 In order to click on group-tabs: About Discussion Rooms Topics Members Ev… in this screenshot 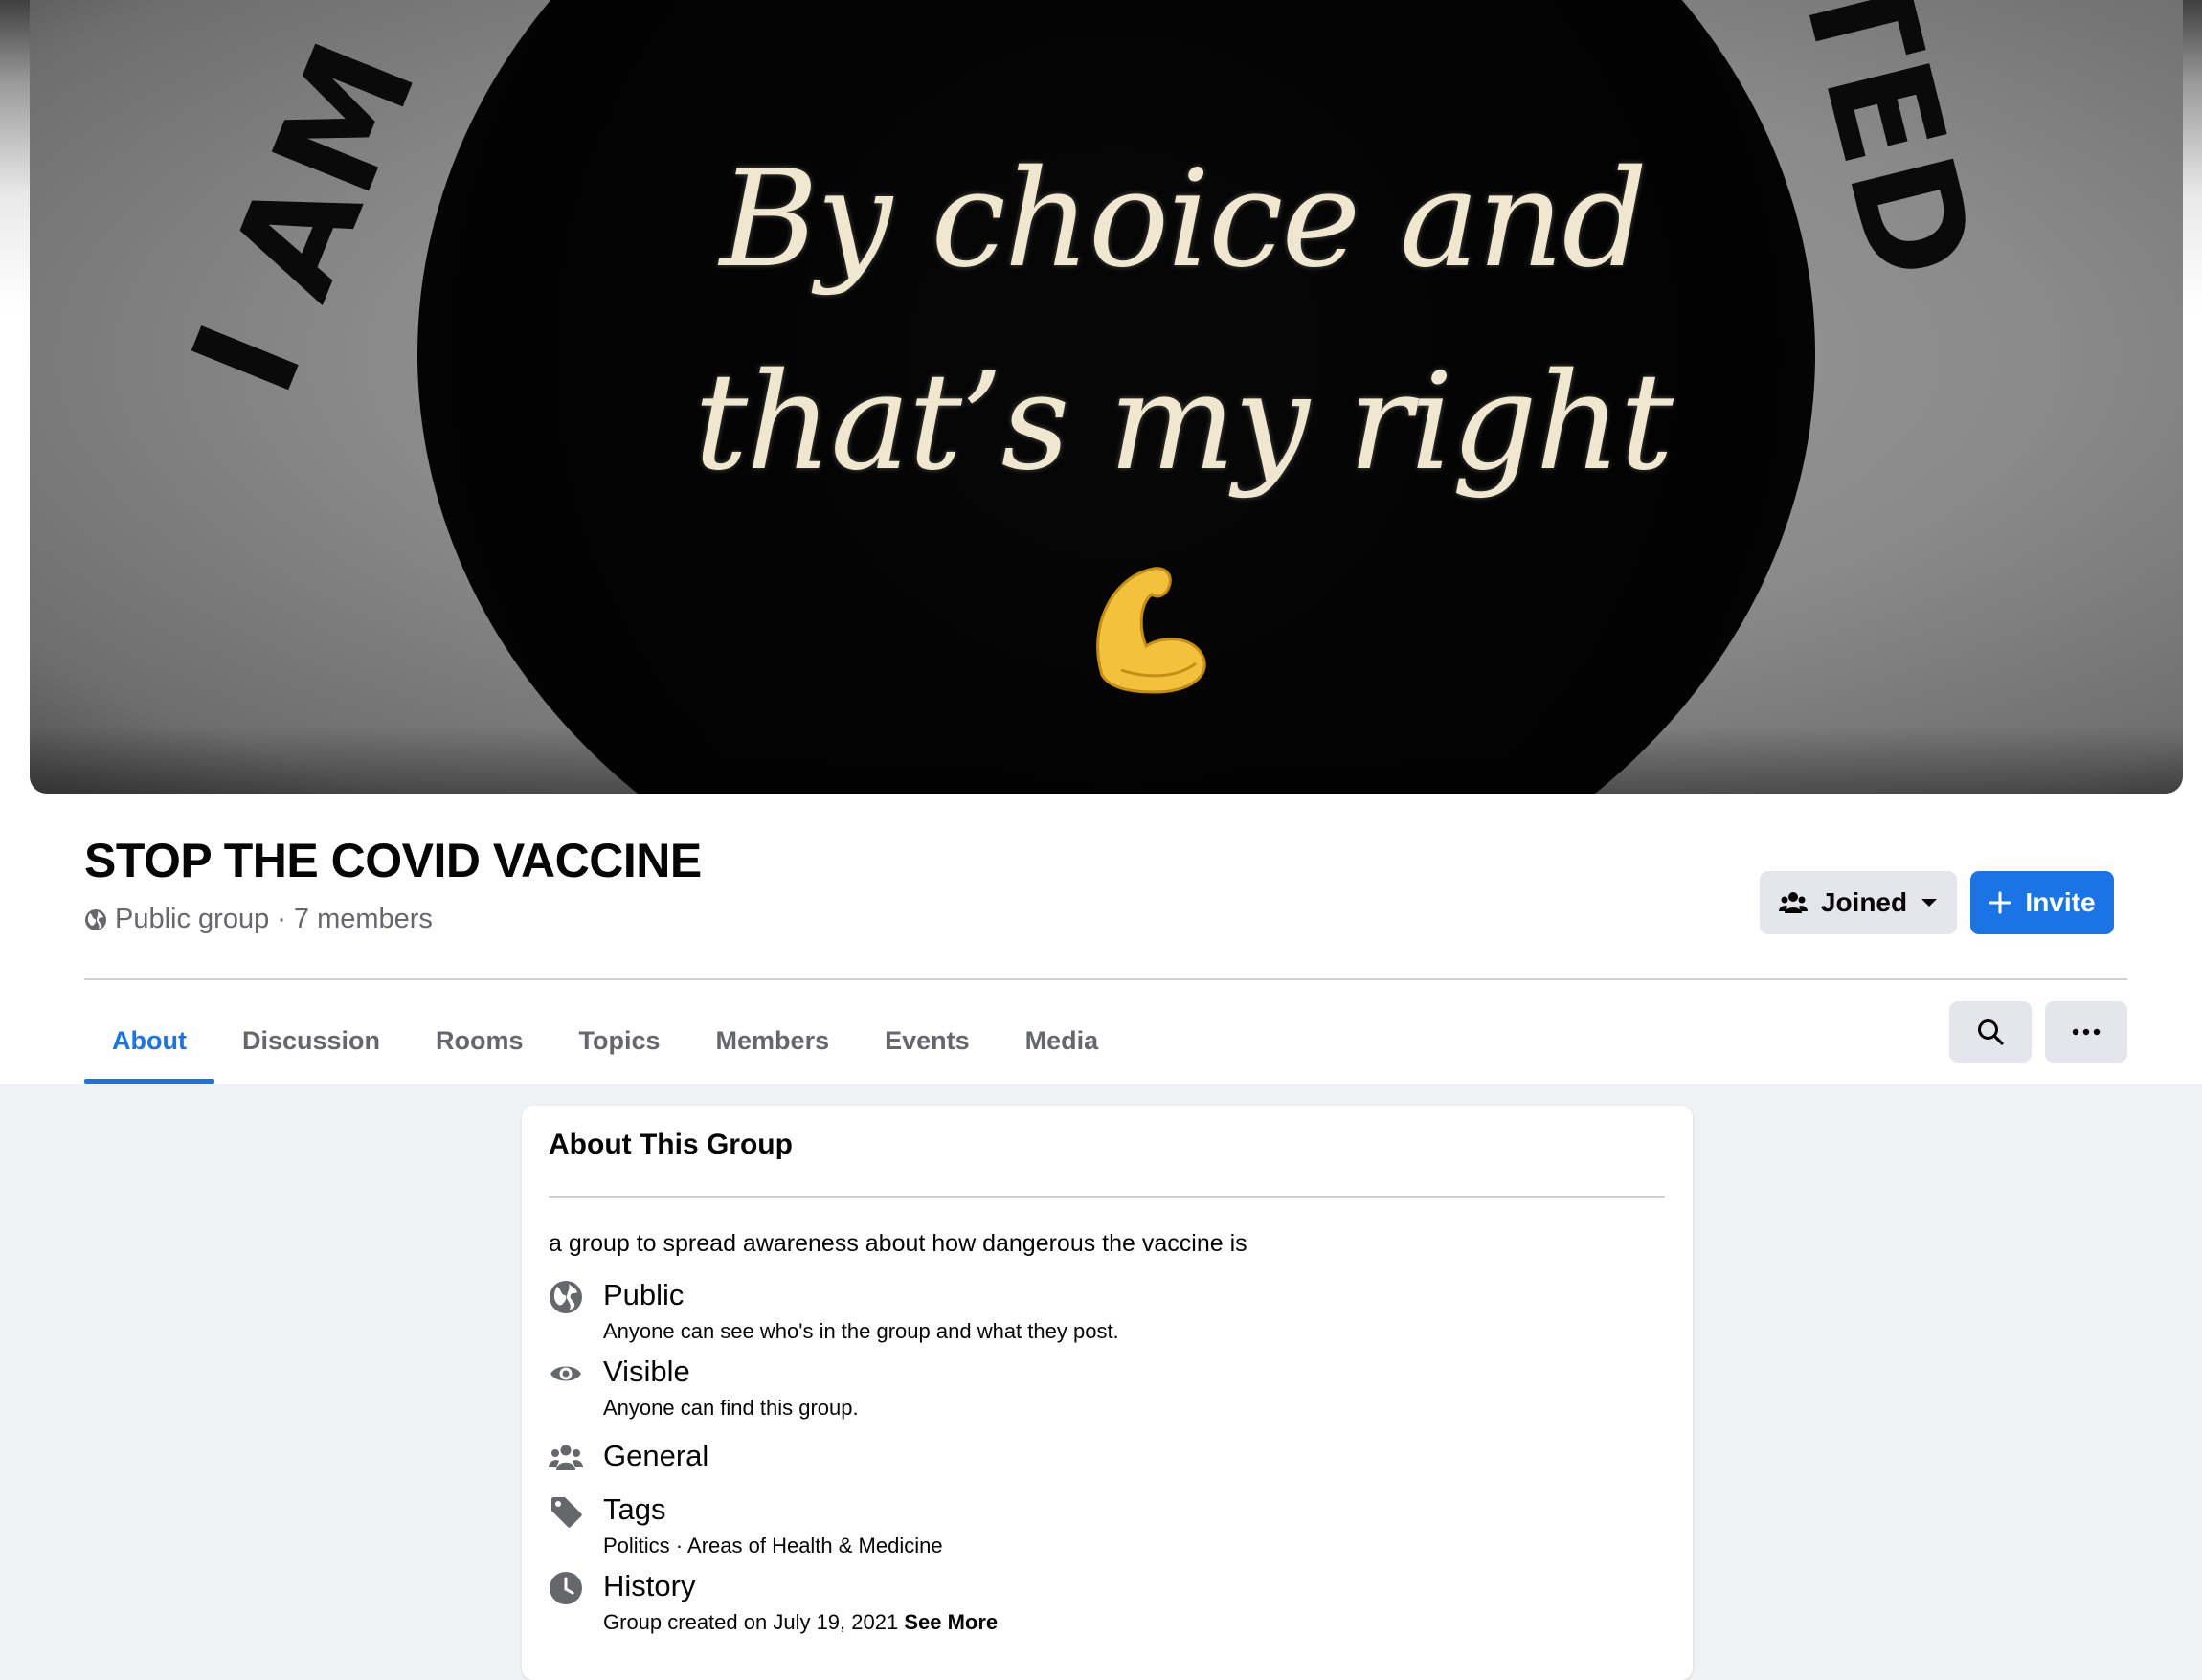, I will do `click(605, 1040)`.